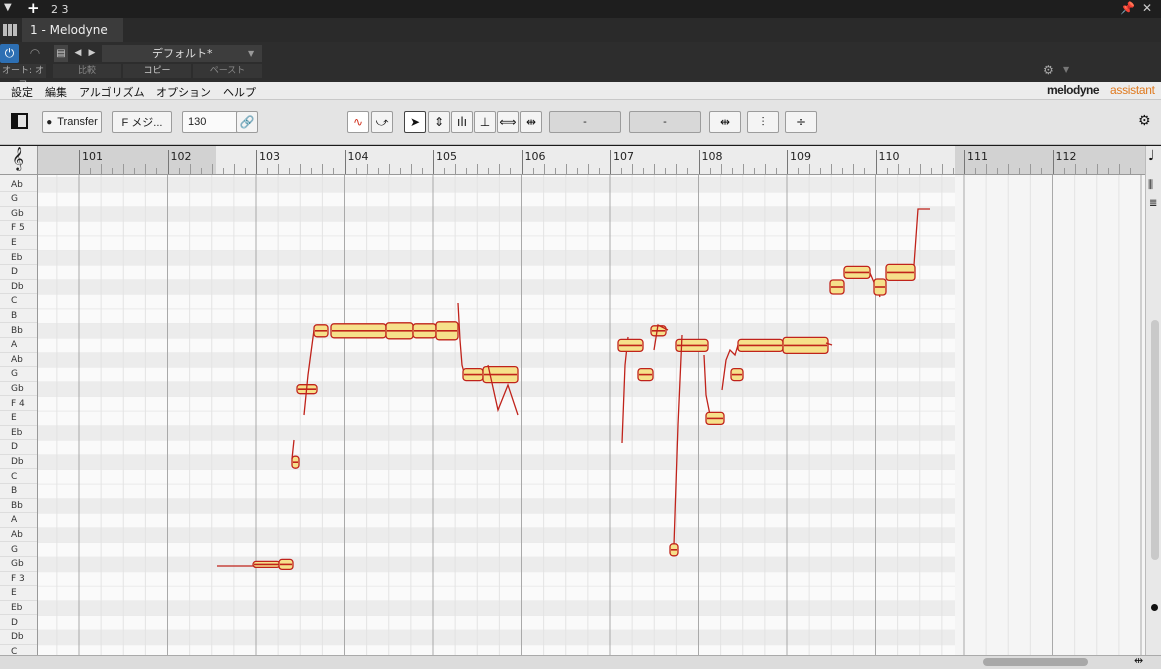 The width and height of the screenshot is (1161, 669). What do you see at coordinates (87, 71) in the screenshot?
I see `compare-button: 比較` at bounding box center [87, 71].